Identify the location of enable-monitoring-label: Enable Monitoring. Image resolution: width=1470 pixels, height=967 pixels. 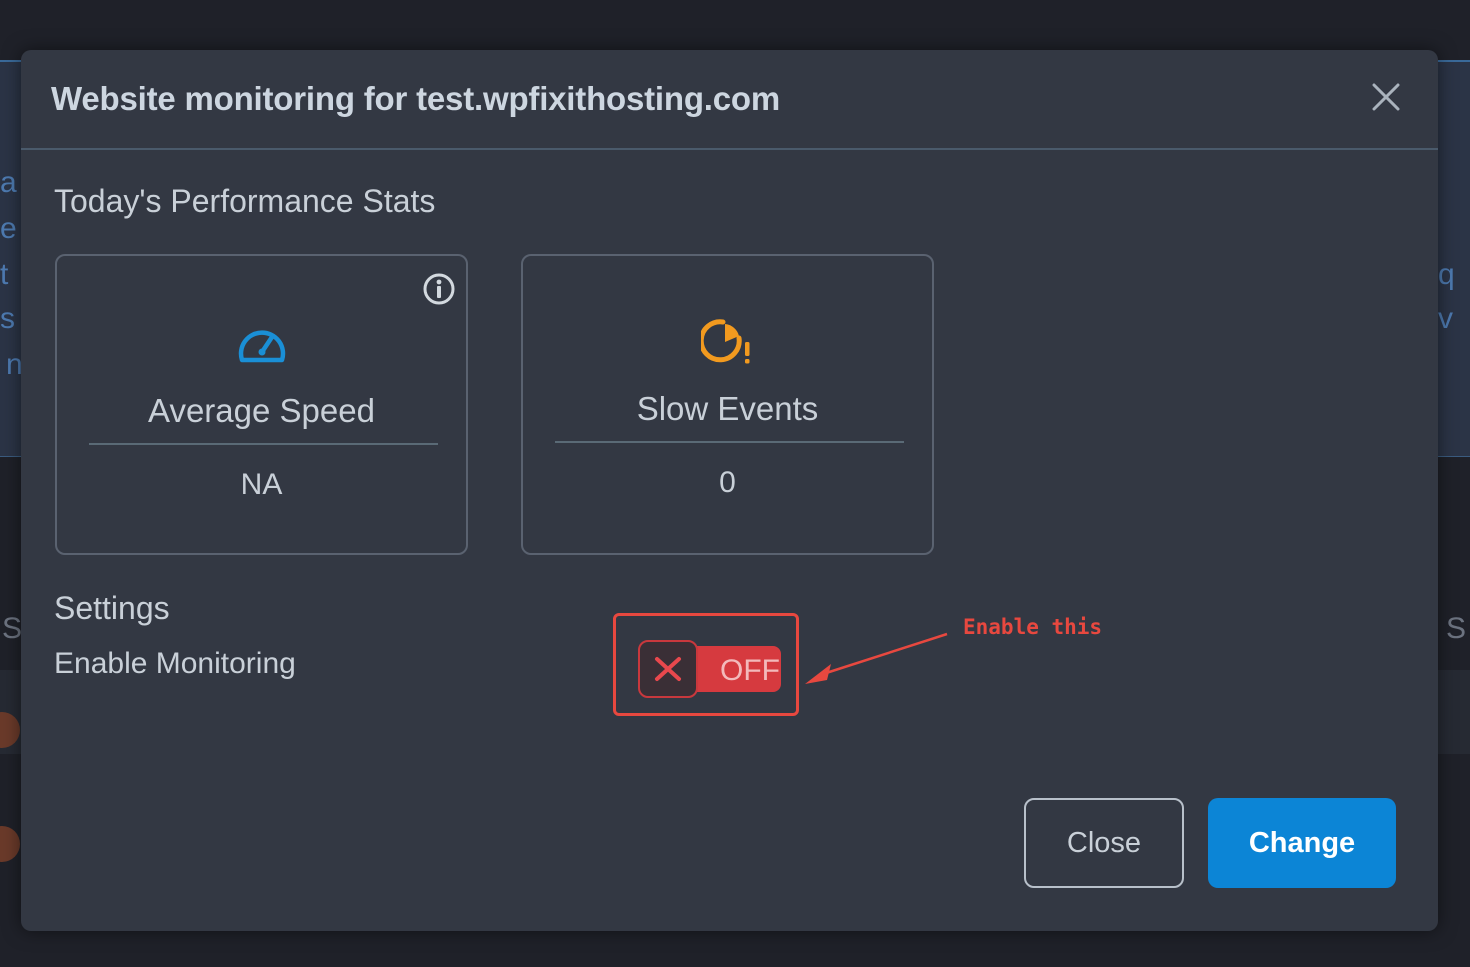
(175, 663).